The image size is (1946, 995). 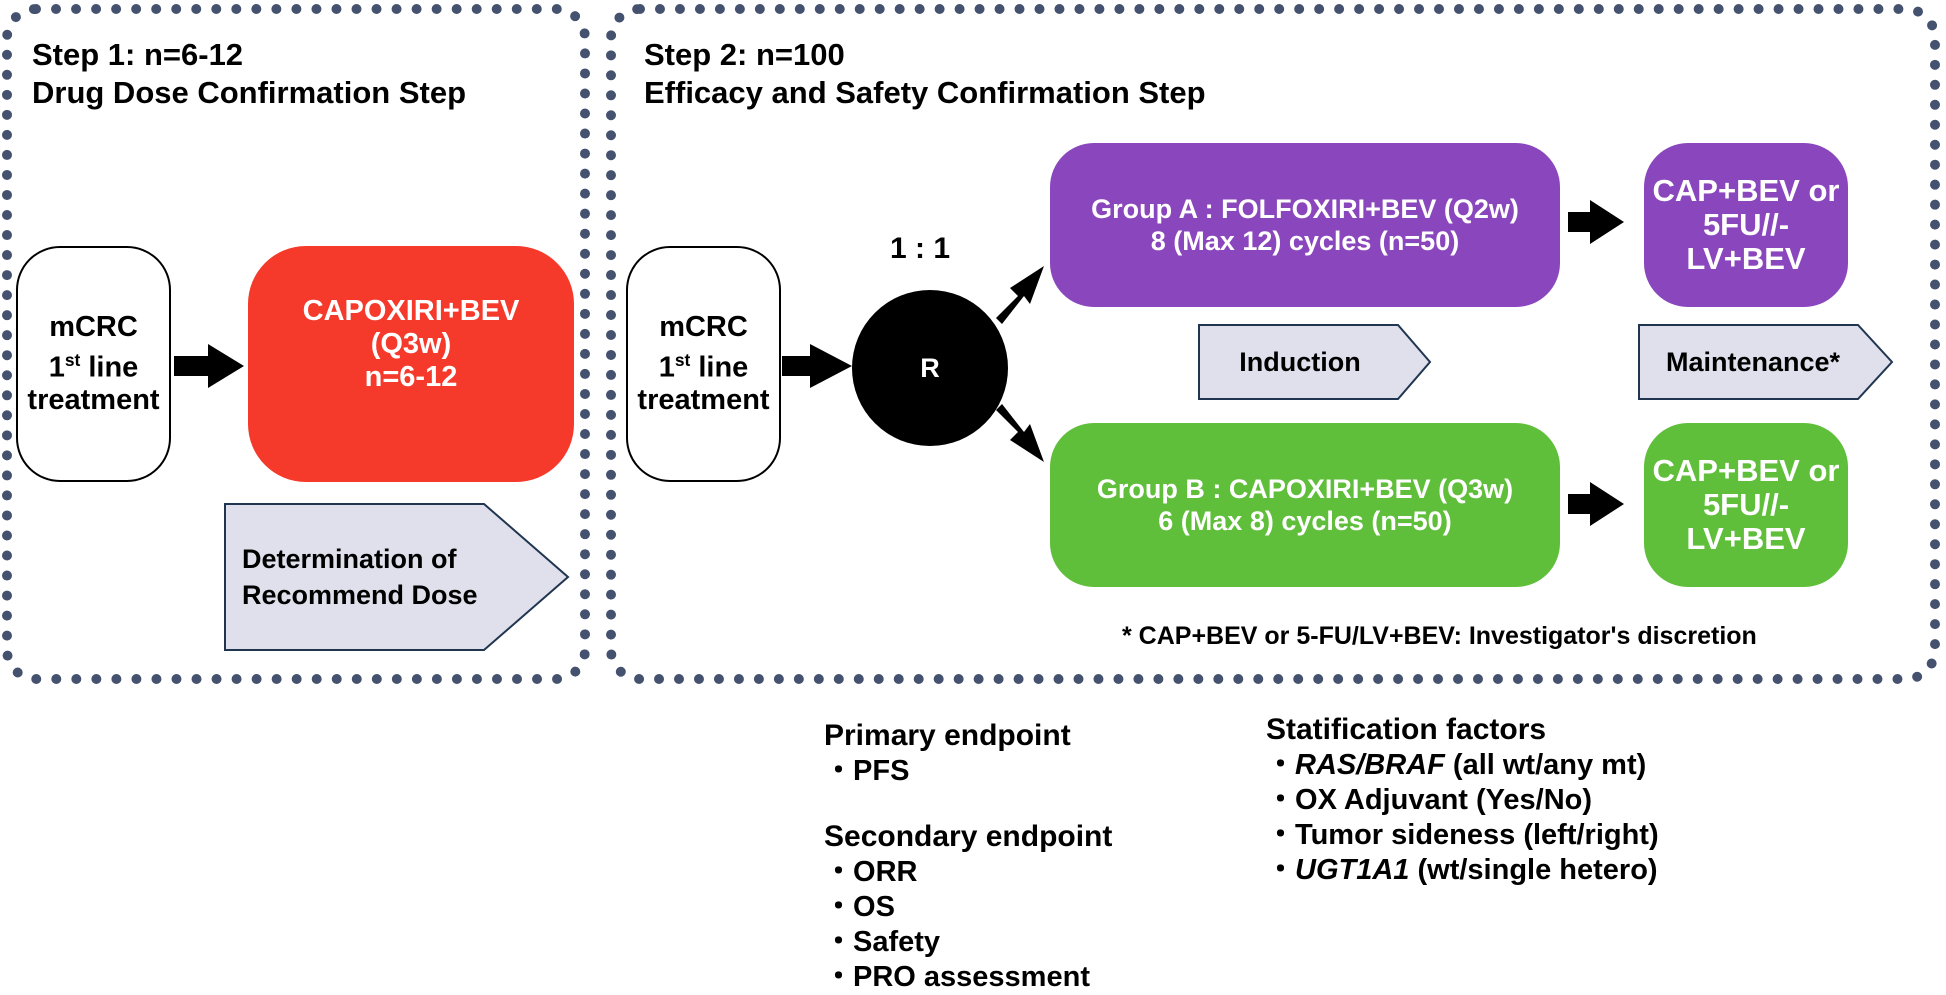 What do you see at coordinates (1462, 835) in the screenshot?
I see `stratification-item: ・Tumor sideness (left/right)` at bounding box center [1462, 835].